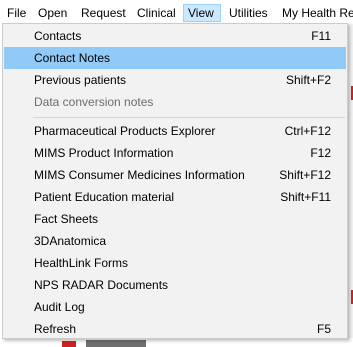 This screenshot has height=347, width=353. Describe the element at coordinates (94, 102) in the screenshot. I see `menu-item-label: Data conversion notes` at that location.